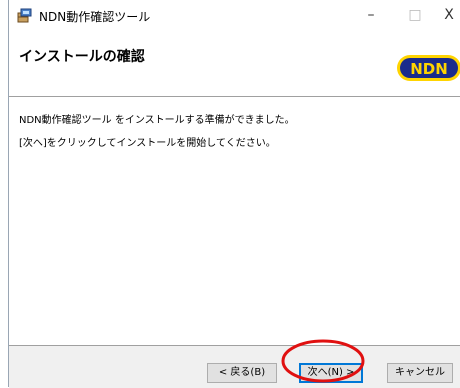  Describe the element at coordinates (448, 15) in the screenshot. I see `close-button: X` at that location.